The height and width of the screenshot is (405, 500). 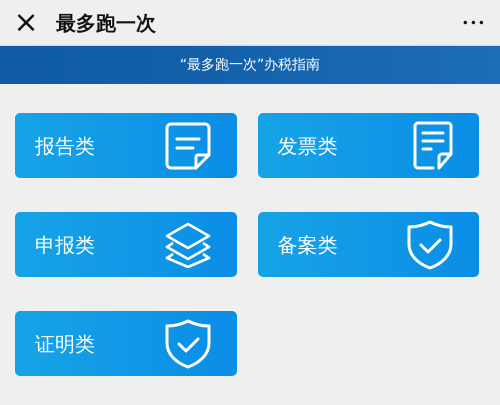 I want to click on category-button: 备案类, so click(x=368, y=244).